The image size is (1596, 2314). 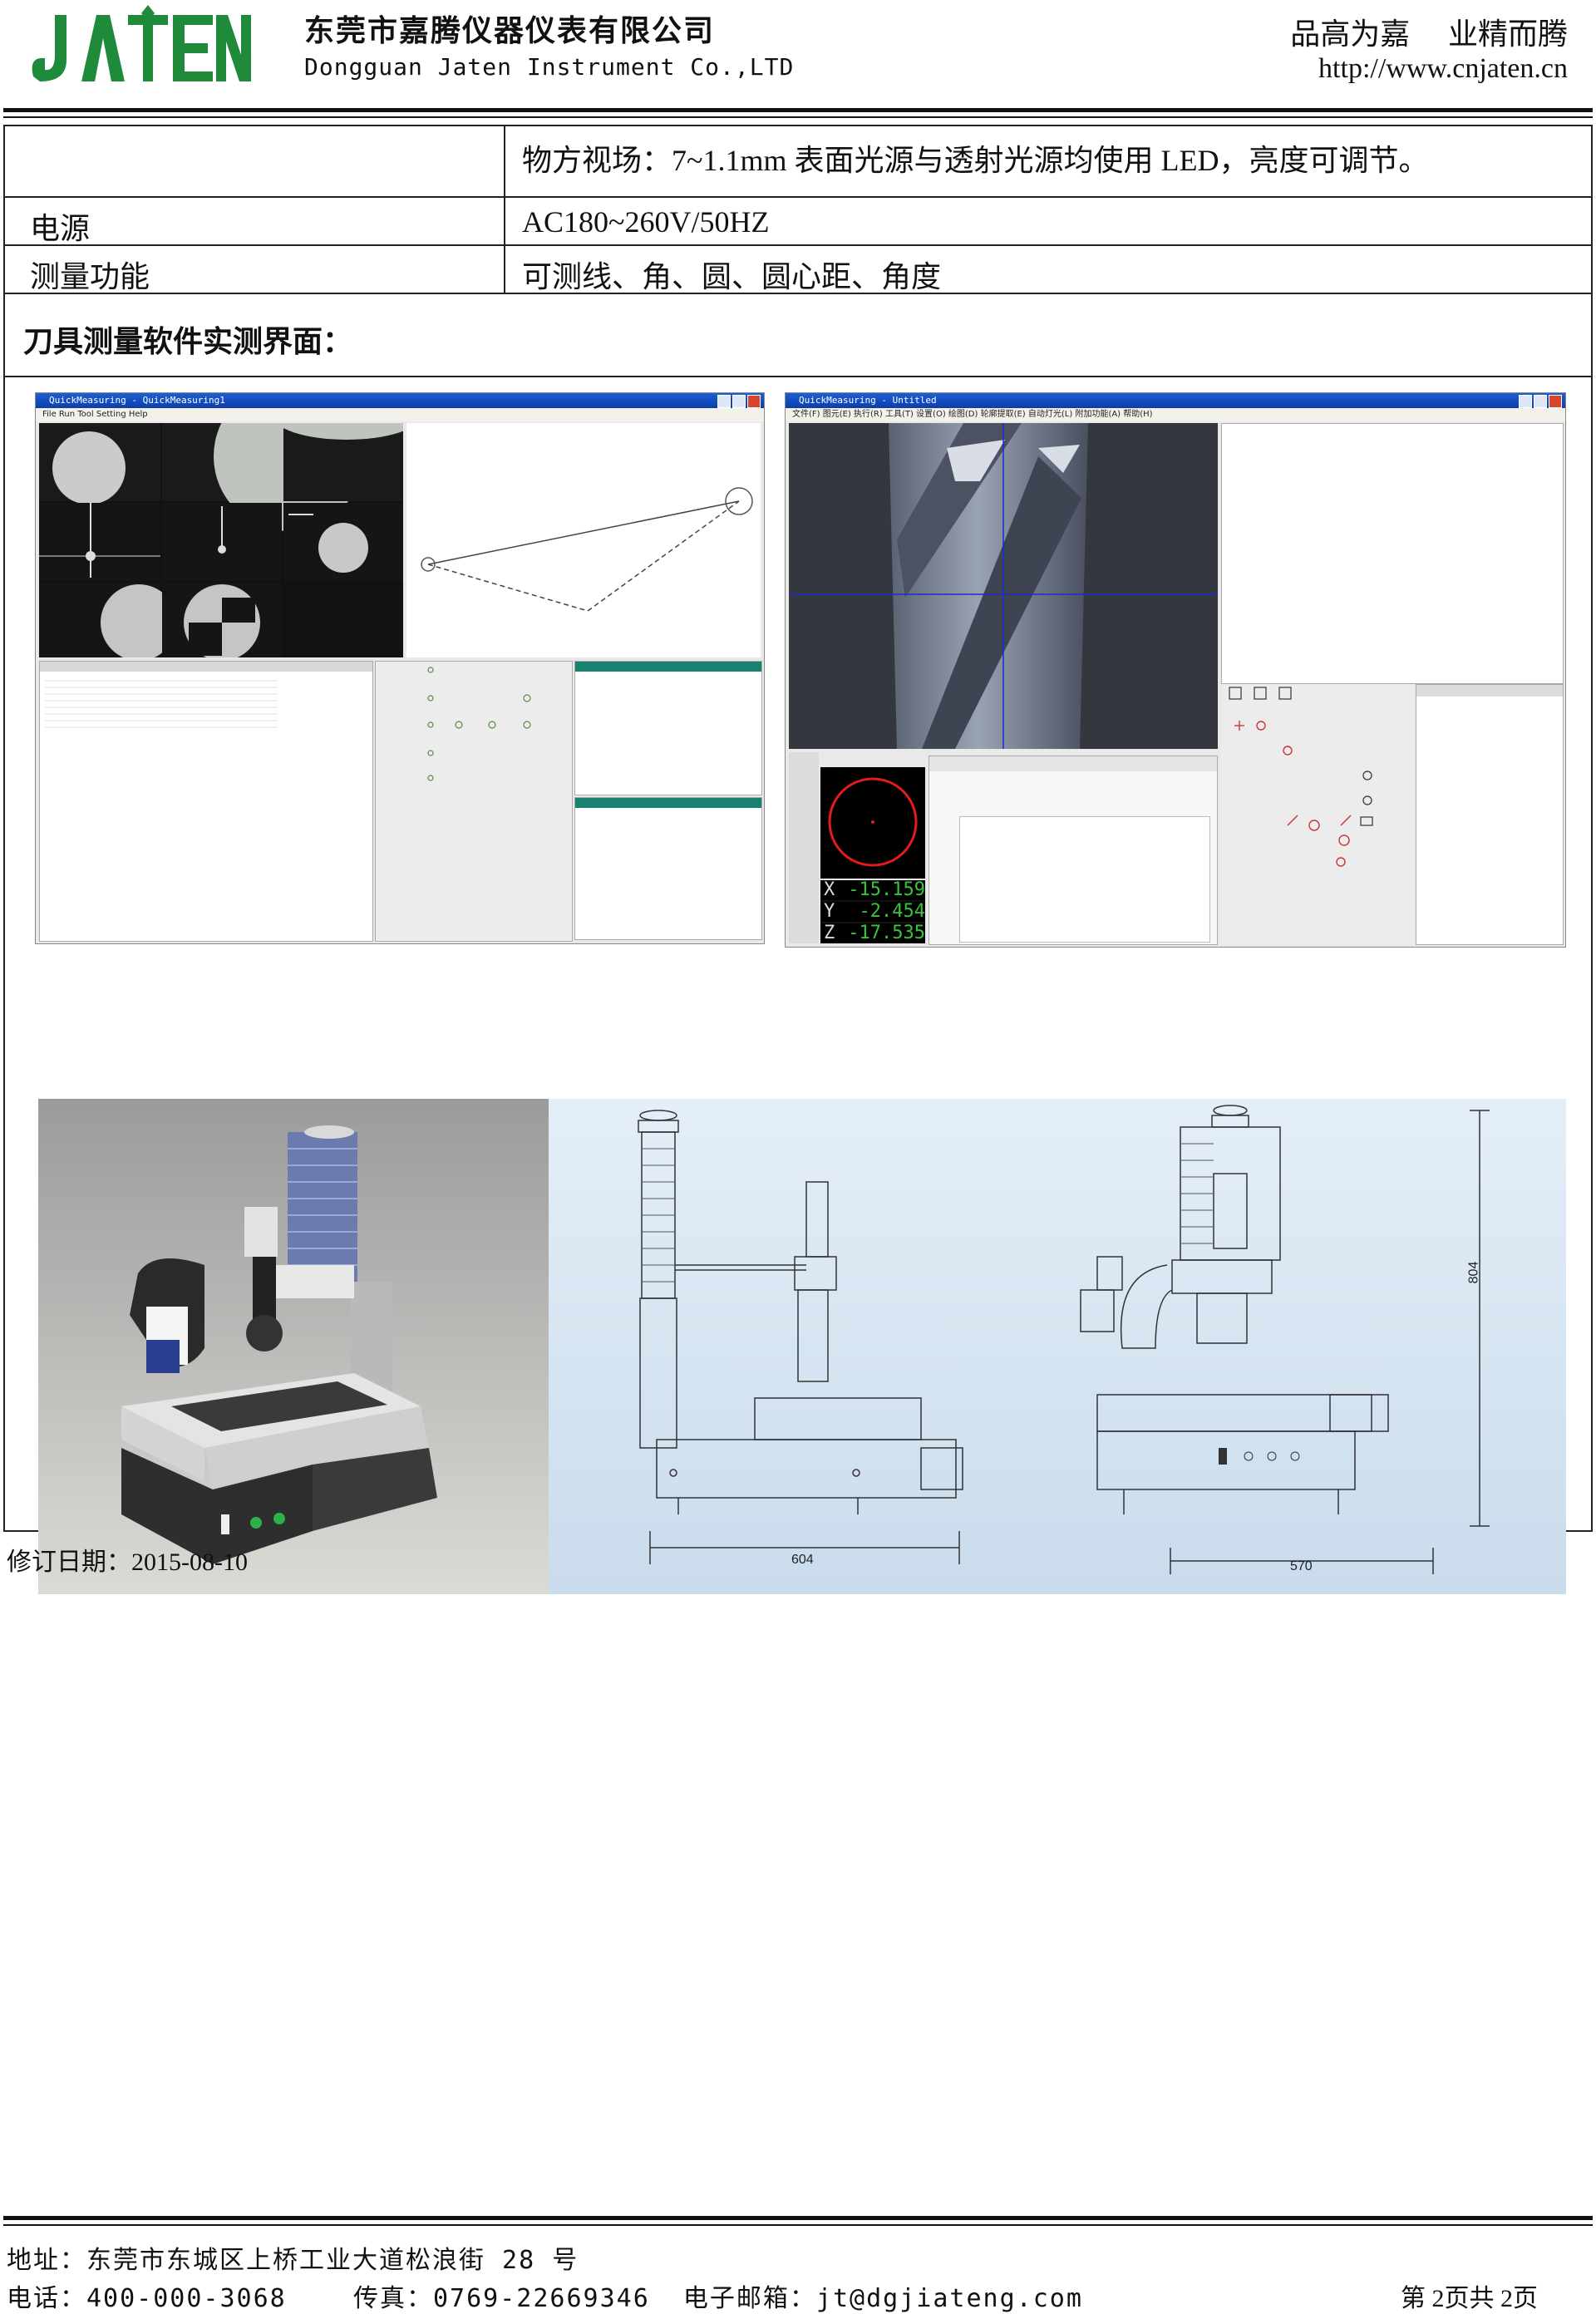 What do you see at coordinates (510, 31) in the screenshot?
I see `company-name-cn: 东莞市嘉腾仪器仪表有限公司` at bounding box center [510, 31].